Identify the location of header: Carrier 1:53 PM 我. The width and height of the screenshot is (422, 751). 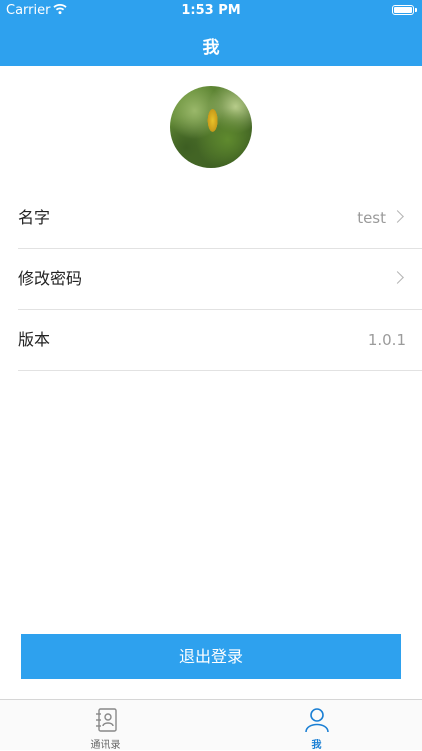
(211, 33).